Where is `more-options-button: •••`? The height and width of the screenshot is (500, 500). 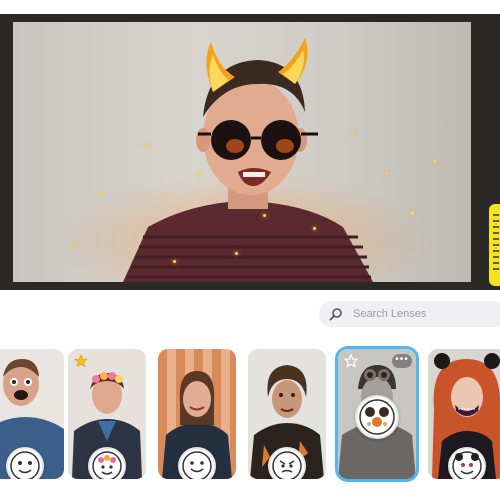
more-options-button: ••• is located at coordinates (402, 361).